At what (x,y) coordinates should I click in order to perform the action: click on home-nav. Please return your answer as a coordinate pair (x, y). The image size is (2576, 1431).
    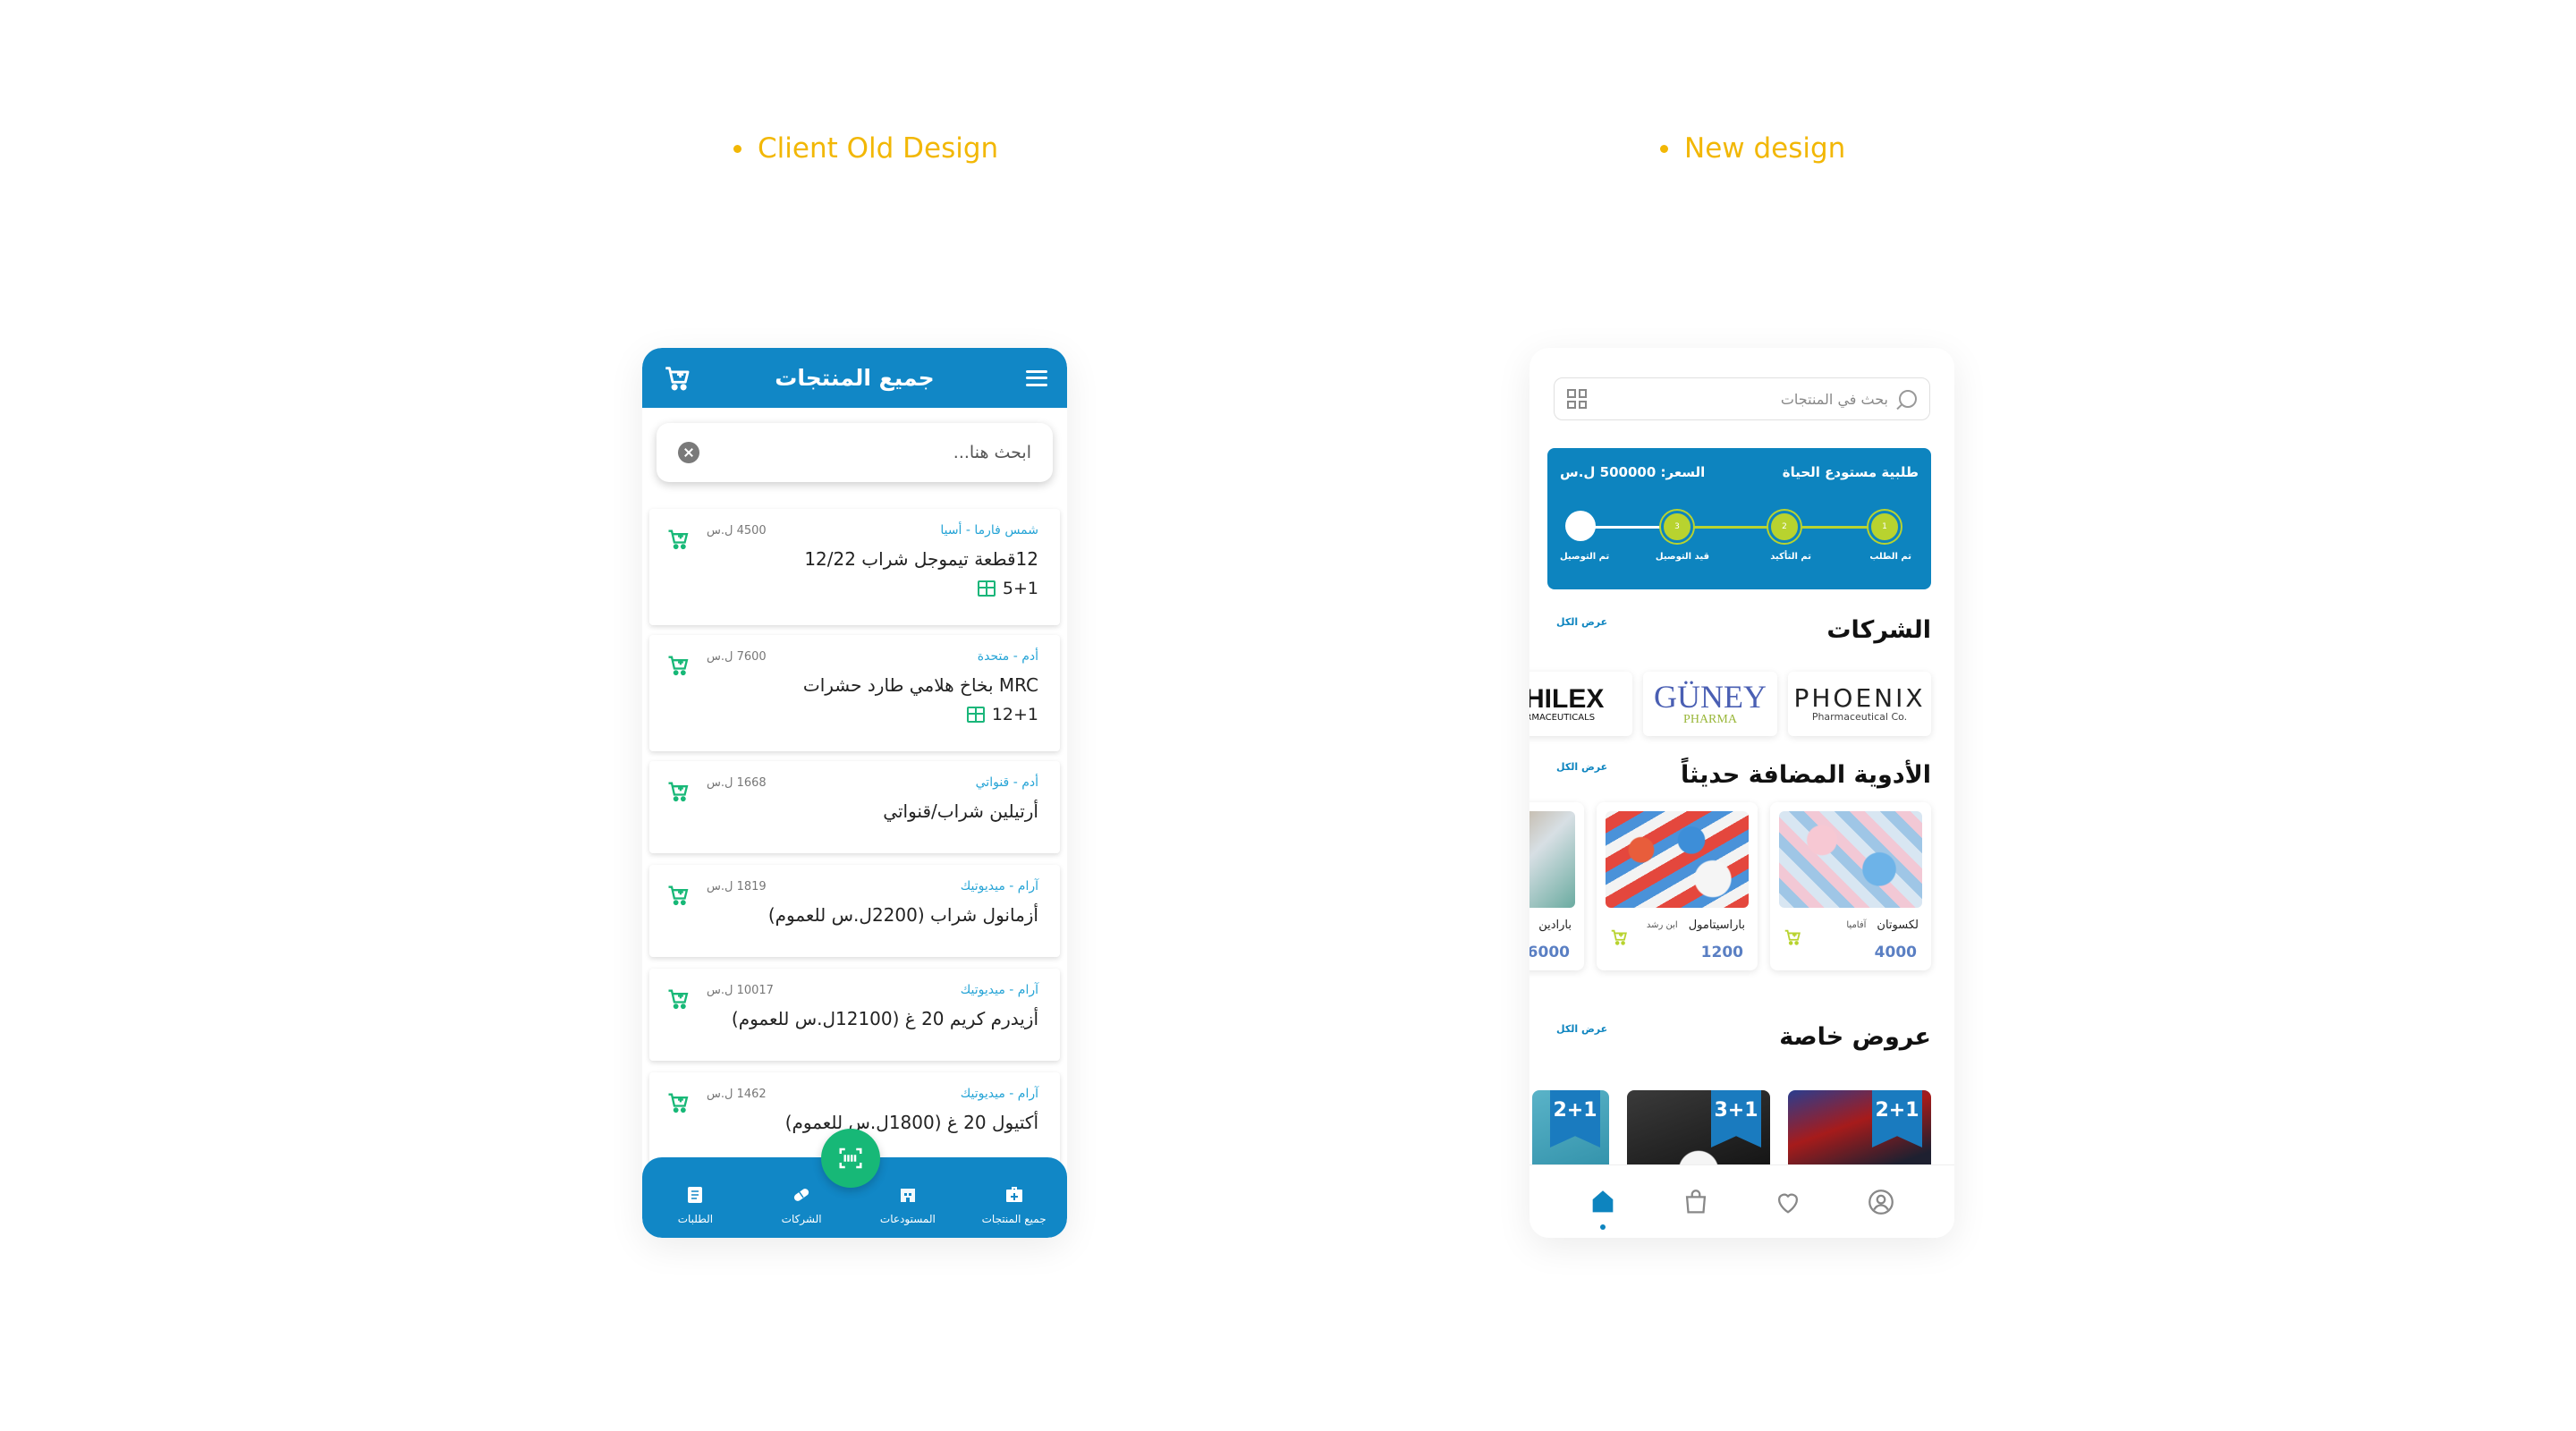
    Looking at the image, I should click on (1603, 1208).